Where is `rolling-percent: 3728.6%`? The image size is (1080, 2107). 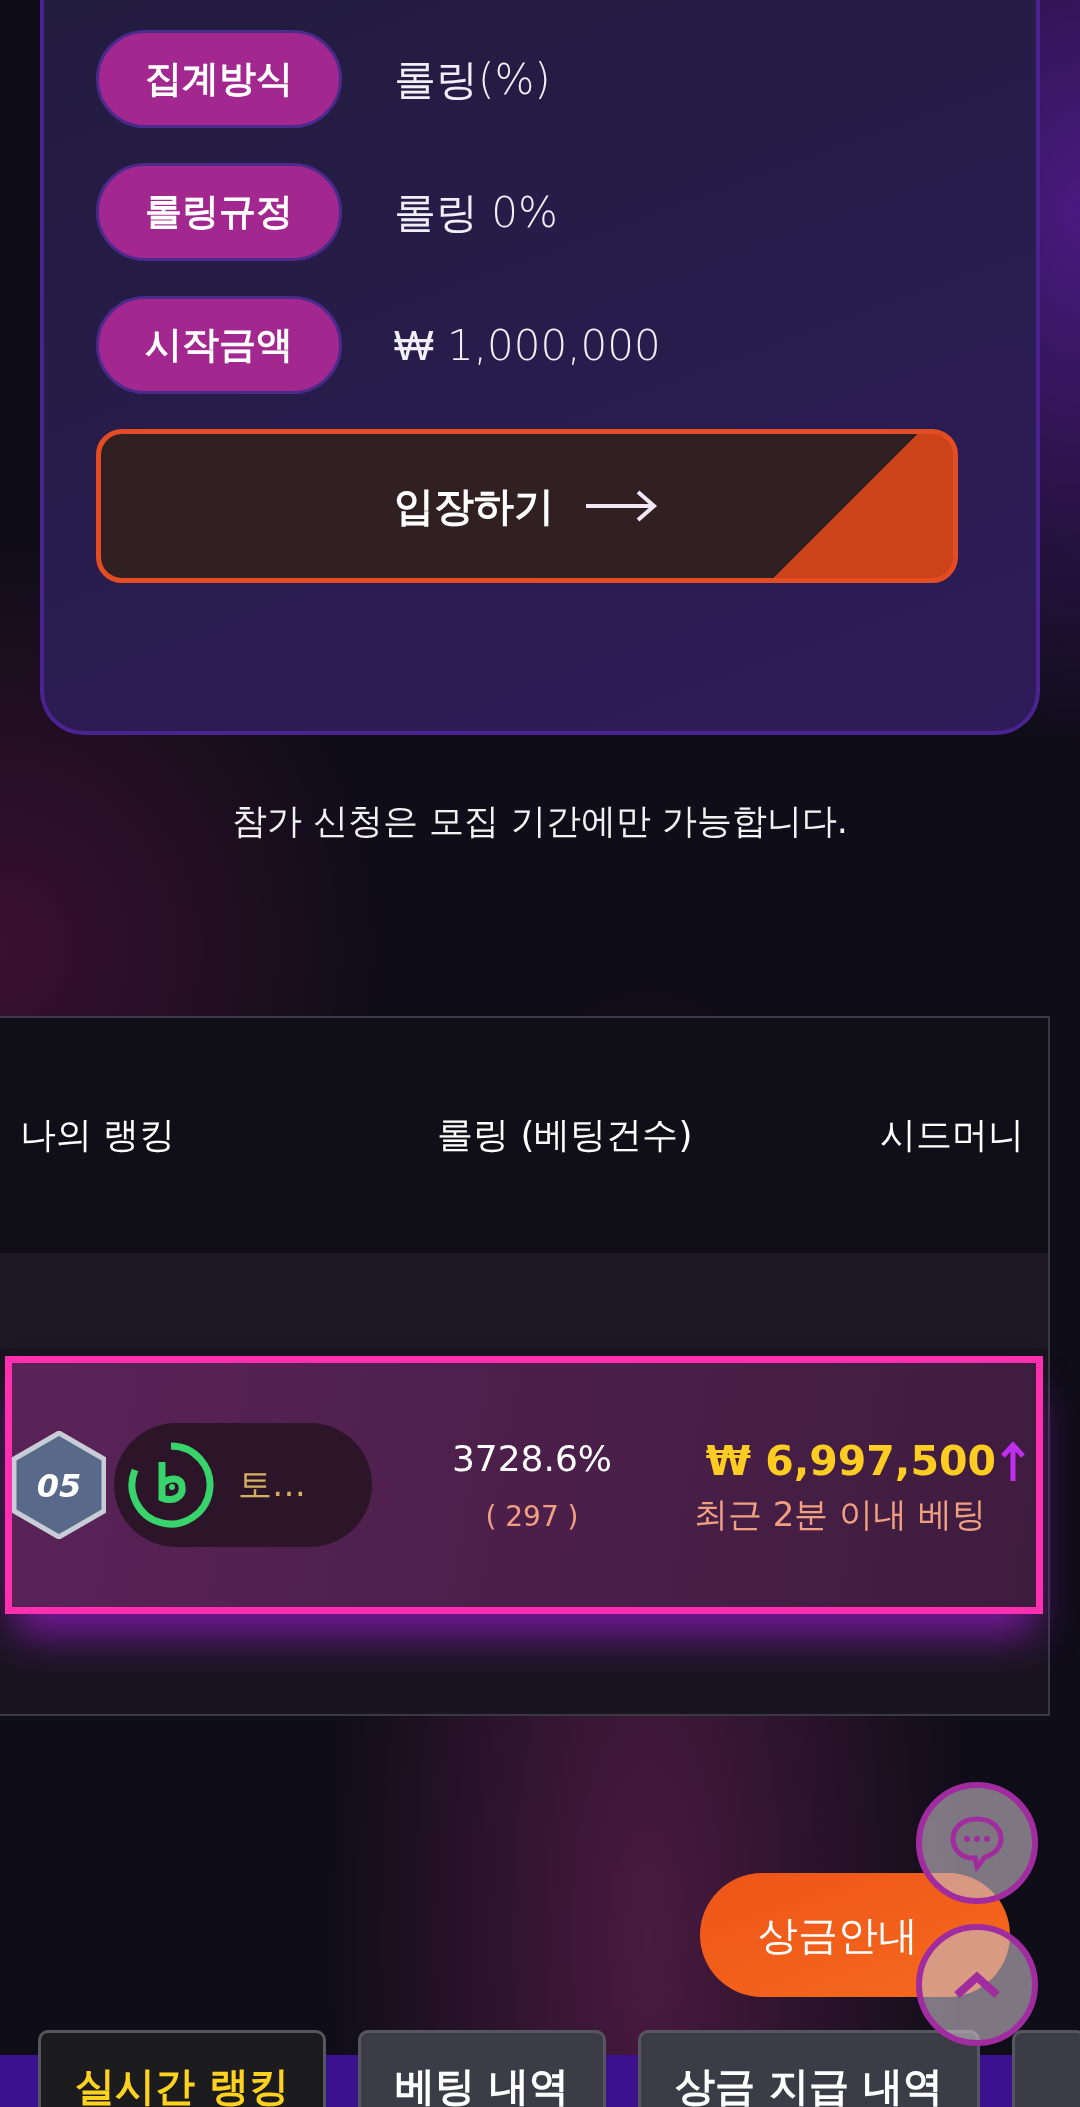
rolling-percent: 3728.6% is located at coordinates (532, 1458).